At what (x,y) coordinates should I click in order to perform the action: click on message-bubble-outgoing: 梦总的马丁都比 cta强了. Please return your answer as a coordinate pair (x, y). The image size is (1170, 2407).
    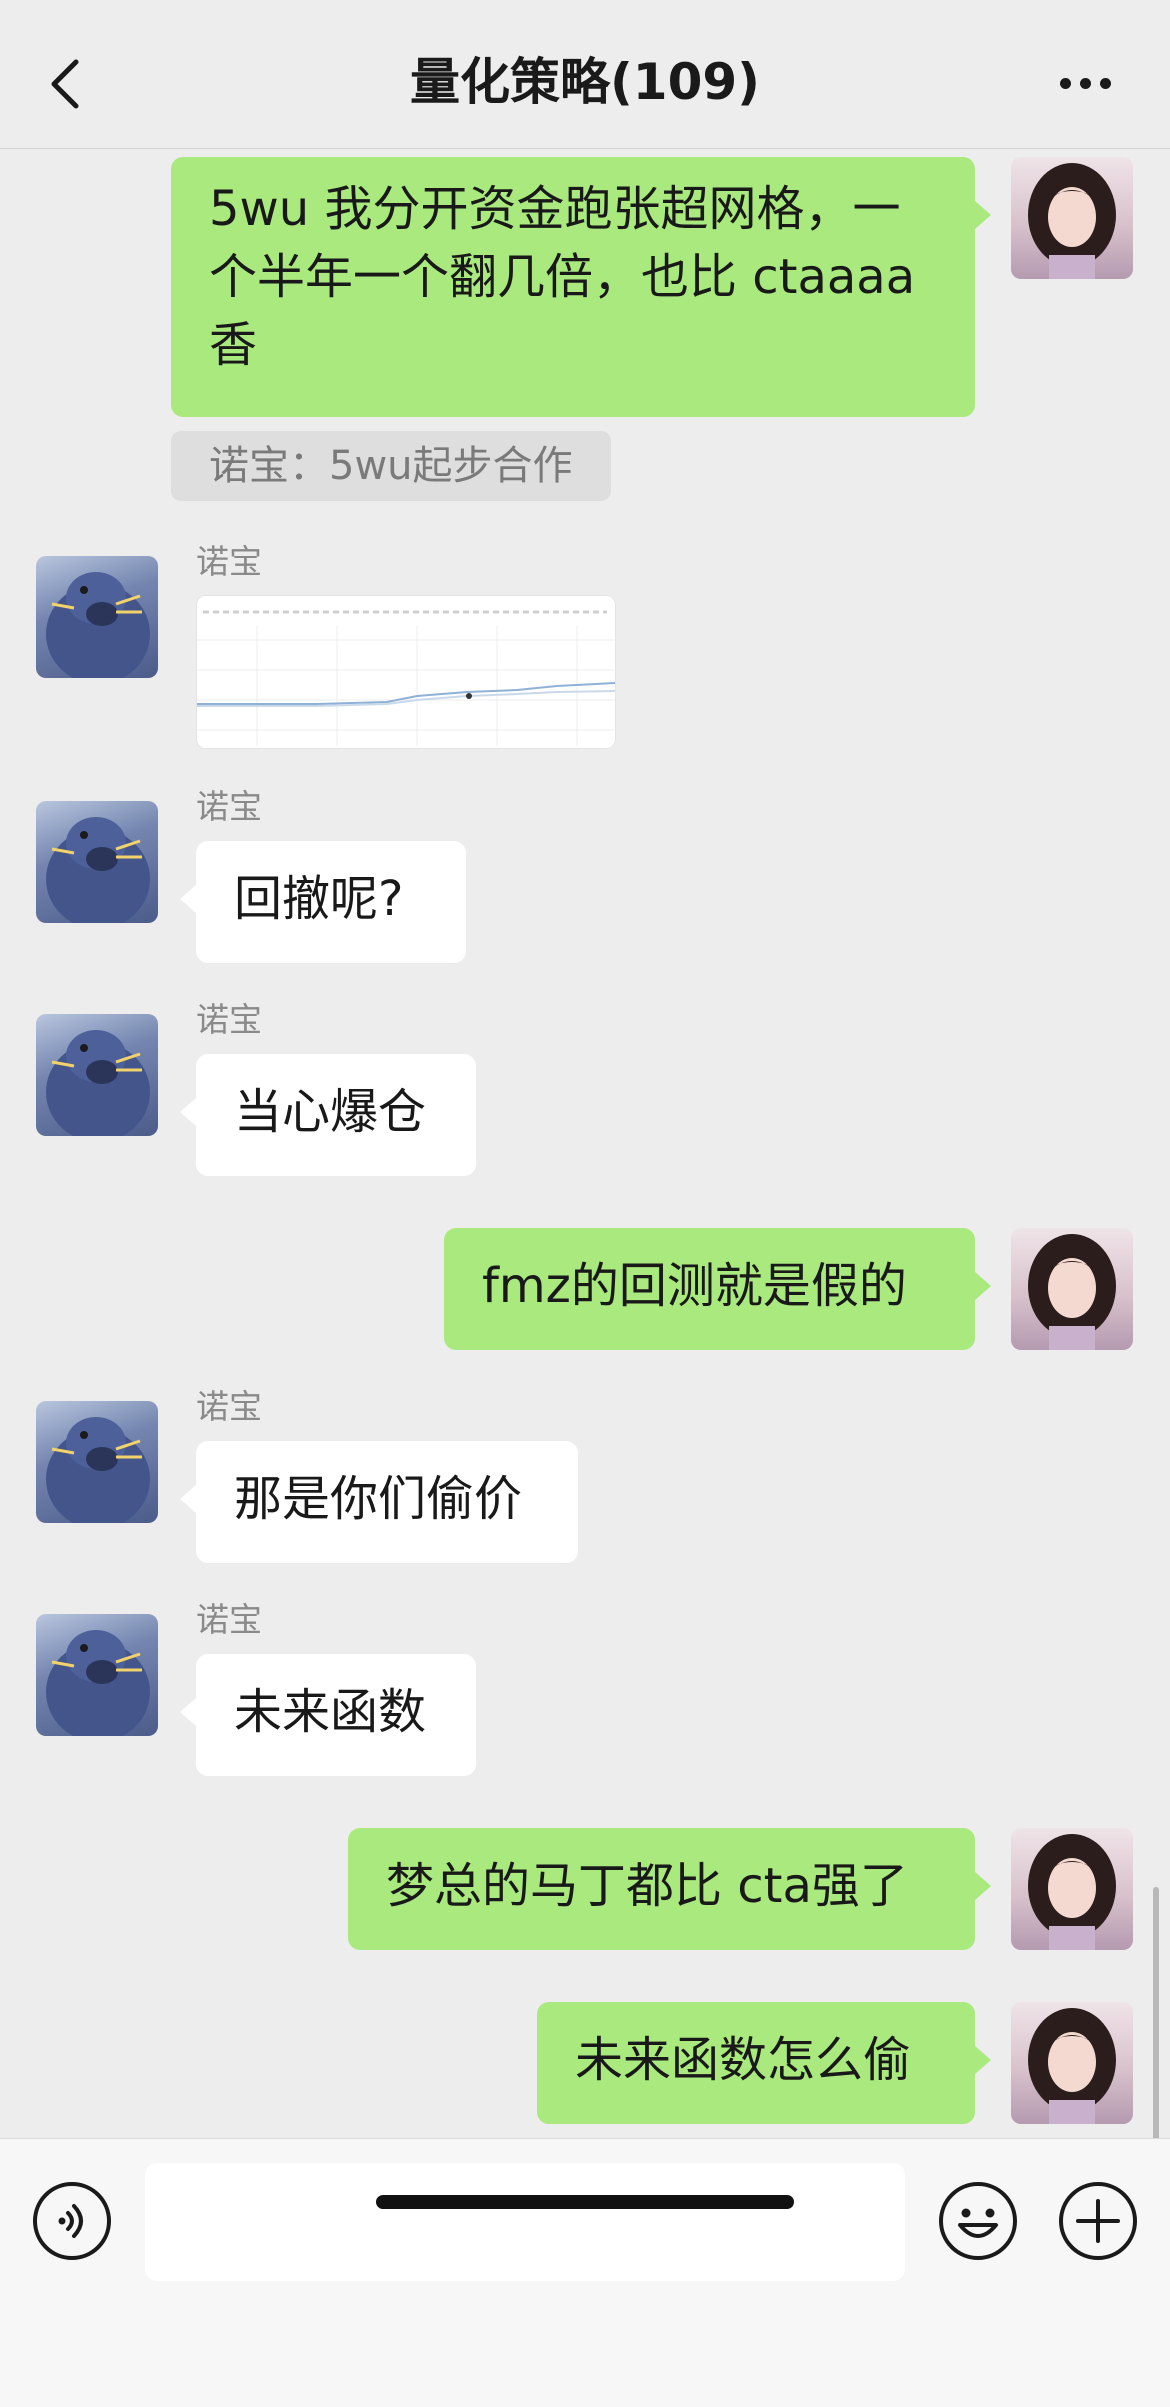
    Looking at the image, I should click on (669, 1889).